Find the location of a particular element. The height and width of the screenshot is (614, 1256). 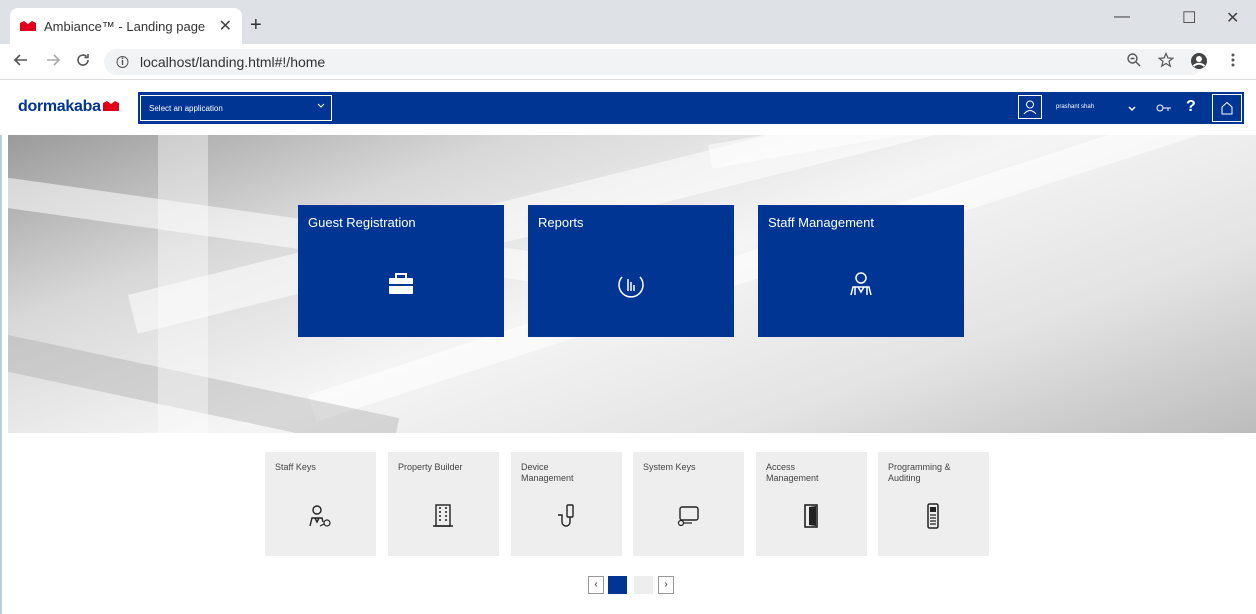

home-button is located at coordinates (1227, 108).